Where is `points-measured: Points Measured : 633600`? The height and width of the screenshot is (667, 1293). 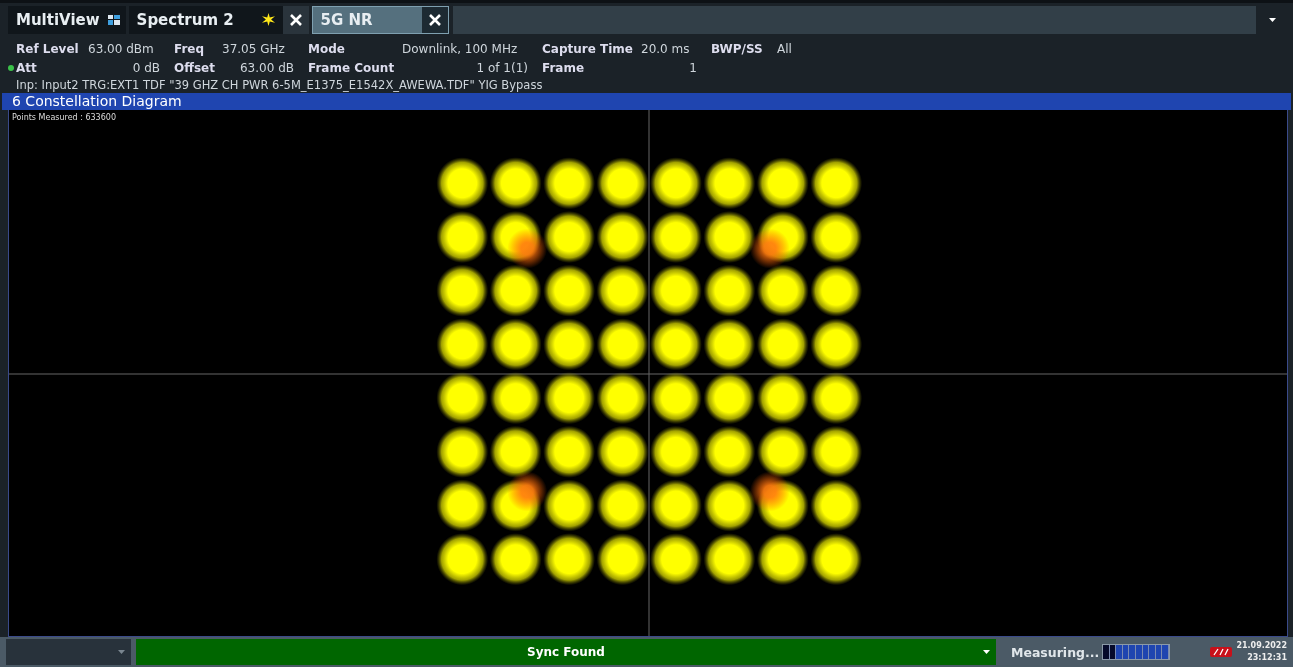
points-measured: Points Measured : 633600 is located at coordinates (64, 117).